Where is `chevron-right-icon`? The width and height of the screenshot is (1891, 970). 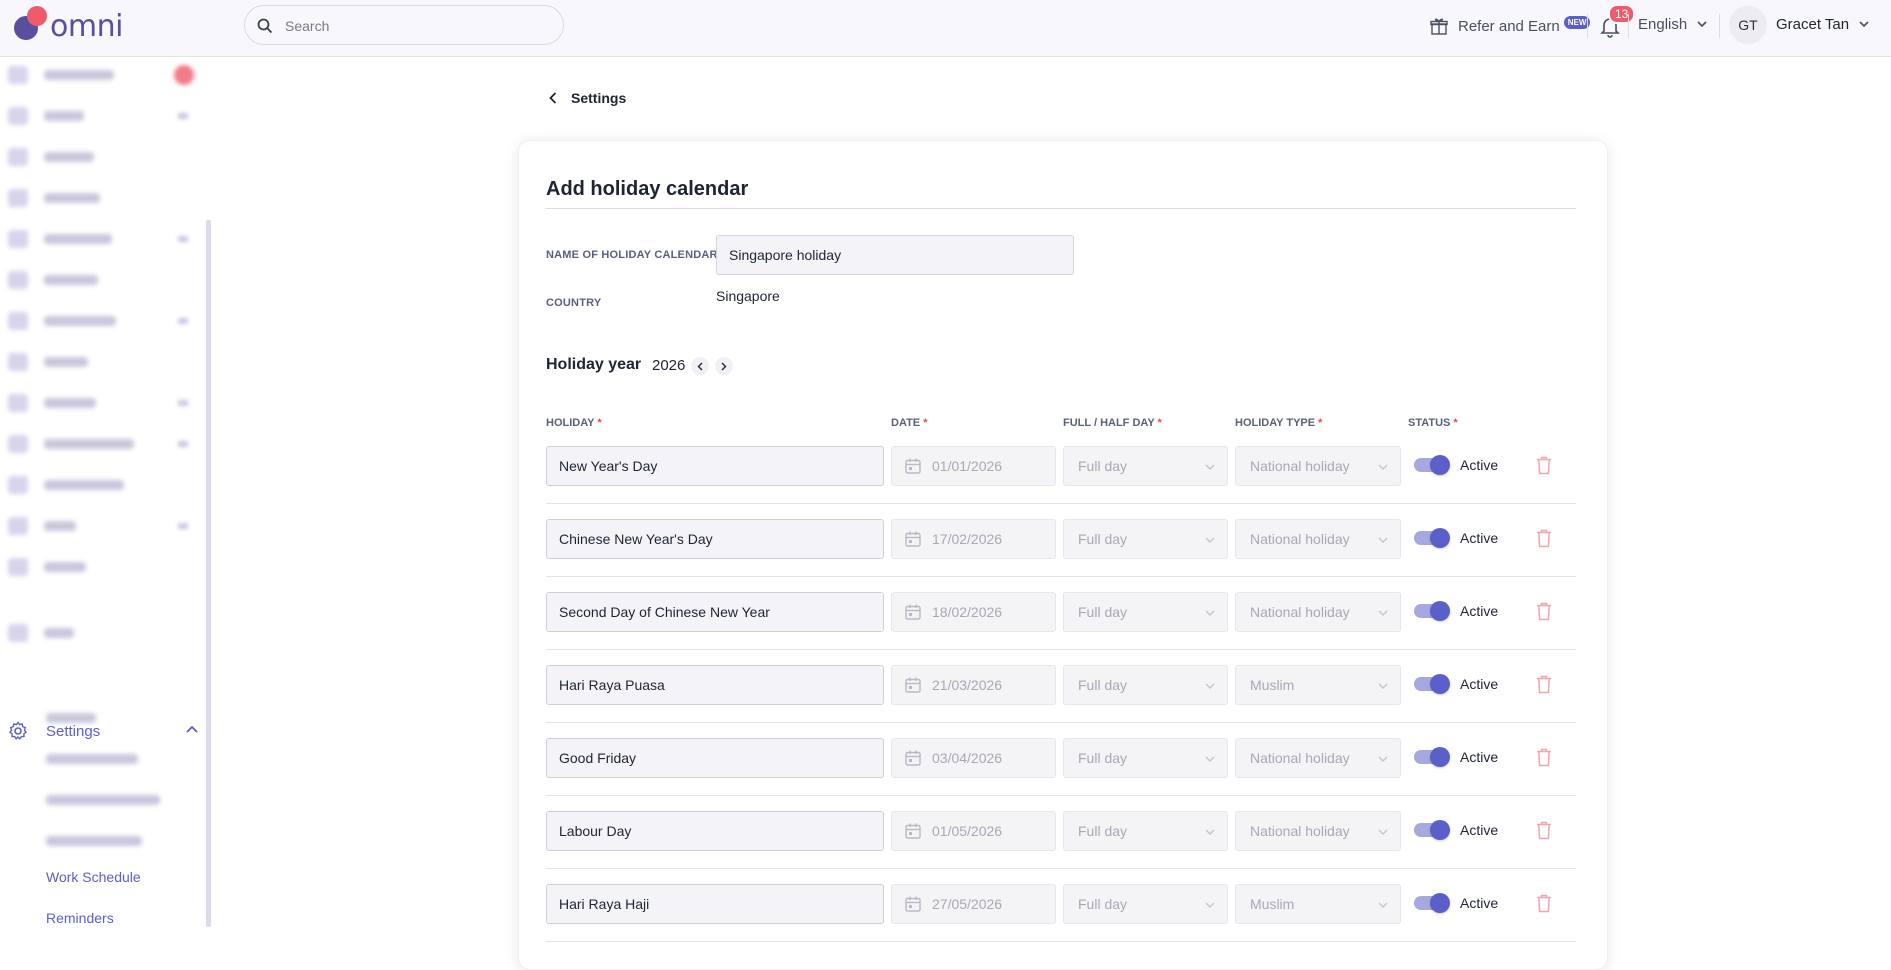
chevron-right-icon is located at coordinates (724, 366).